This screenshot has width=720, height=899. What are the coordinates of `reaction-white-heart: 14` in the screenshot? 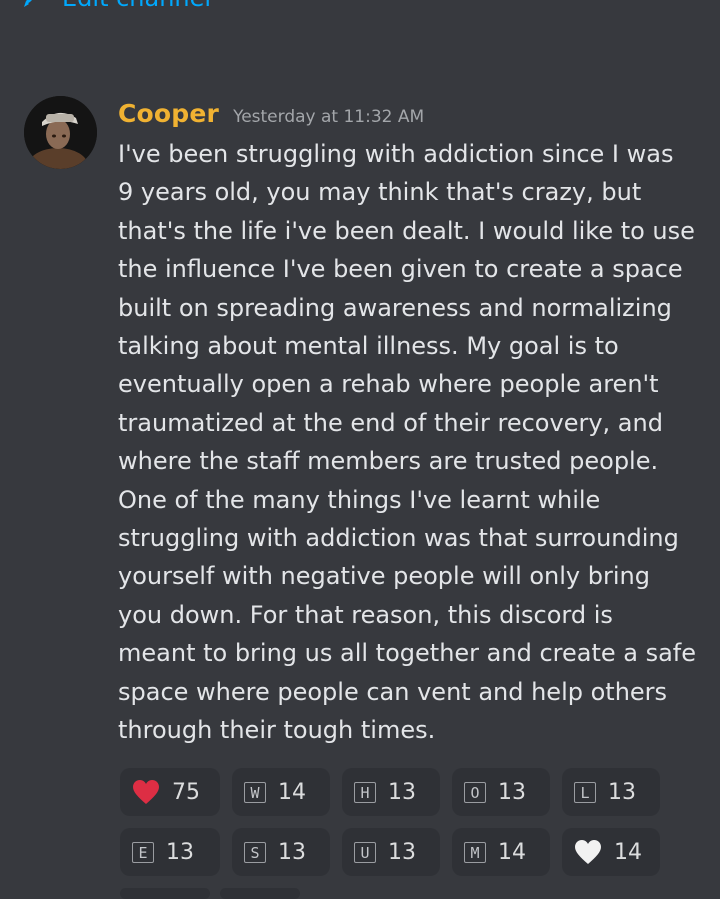 It's located at (611, 852).